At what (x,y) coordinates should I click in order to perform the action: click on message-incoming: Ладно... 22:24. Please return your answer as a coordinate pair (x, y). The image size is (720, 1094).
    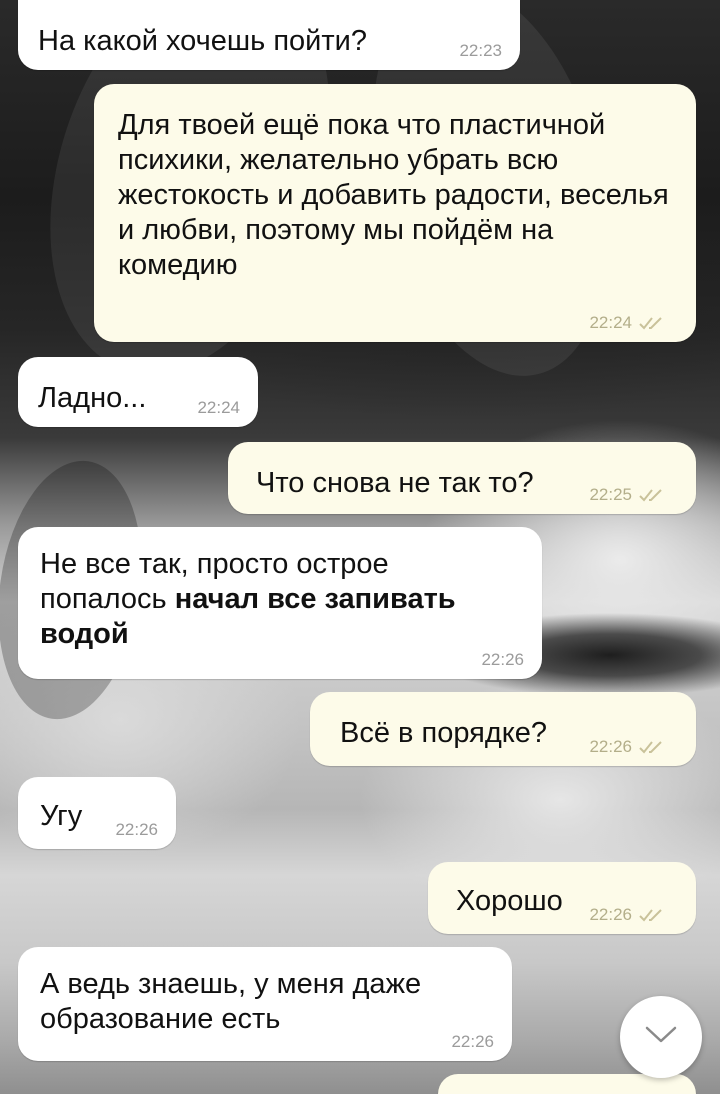
    Looking at the image, I should click on (138, 392).